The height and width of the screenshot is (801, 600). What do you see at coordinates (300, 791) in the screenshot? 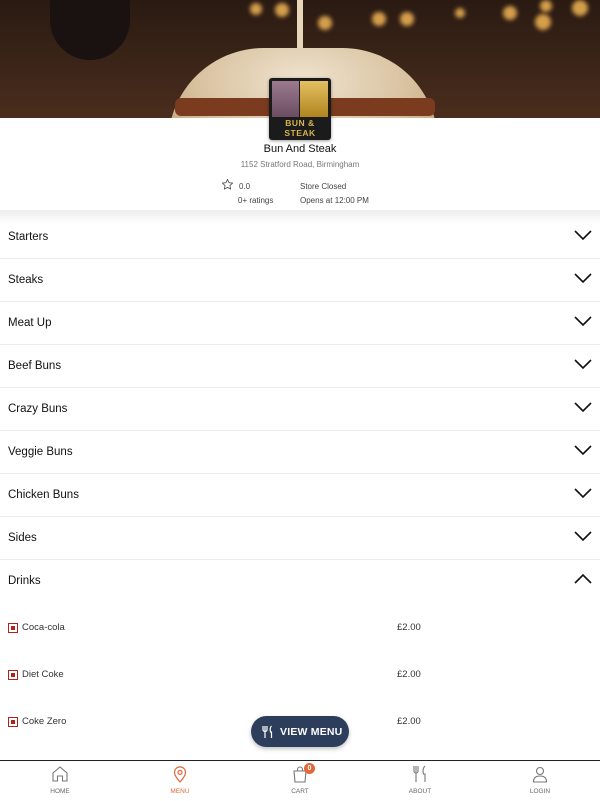
I see `nav-tab-label: CART` at bounding box center [300, 791].